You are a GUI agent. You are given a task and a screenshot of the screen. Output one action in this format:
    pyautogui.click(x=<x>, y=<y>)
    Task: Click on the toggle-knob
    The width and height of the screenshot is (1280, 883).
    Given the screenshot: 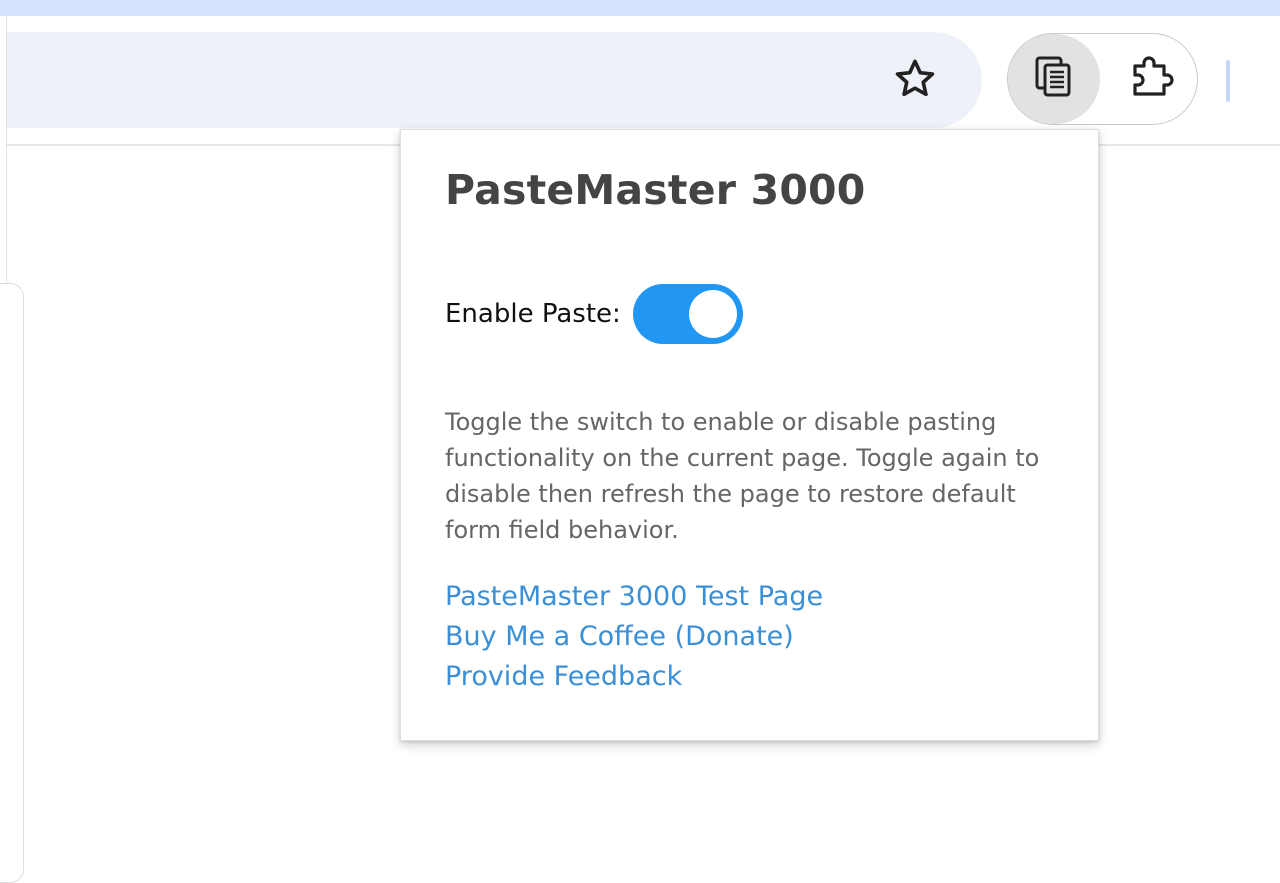 What is the action you would take?
    pyautogui.click(x=712, y=314)
    